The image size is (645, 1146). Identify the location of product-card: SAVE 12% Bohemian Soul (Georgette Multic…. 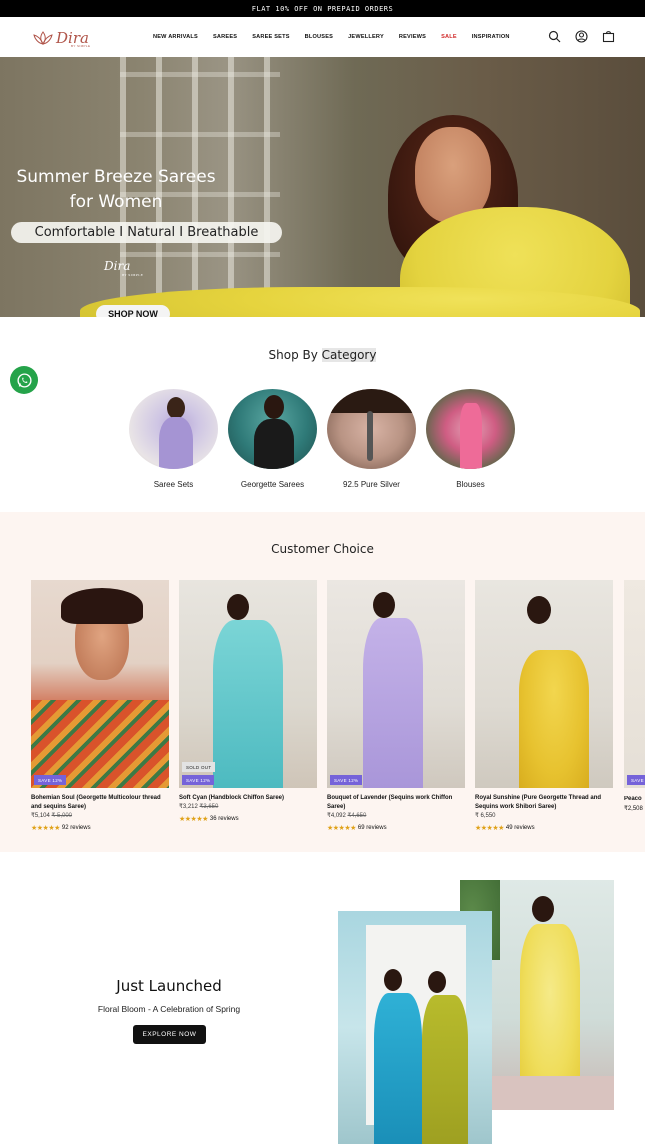
(100, 706).